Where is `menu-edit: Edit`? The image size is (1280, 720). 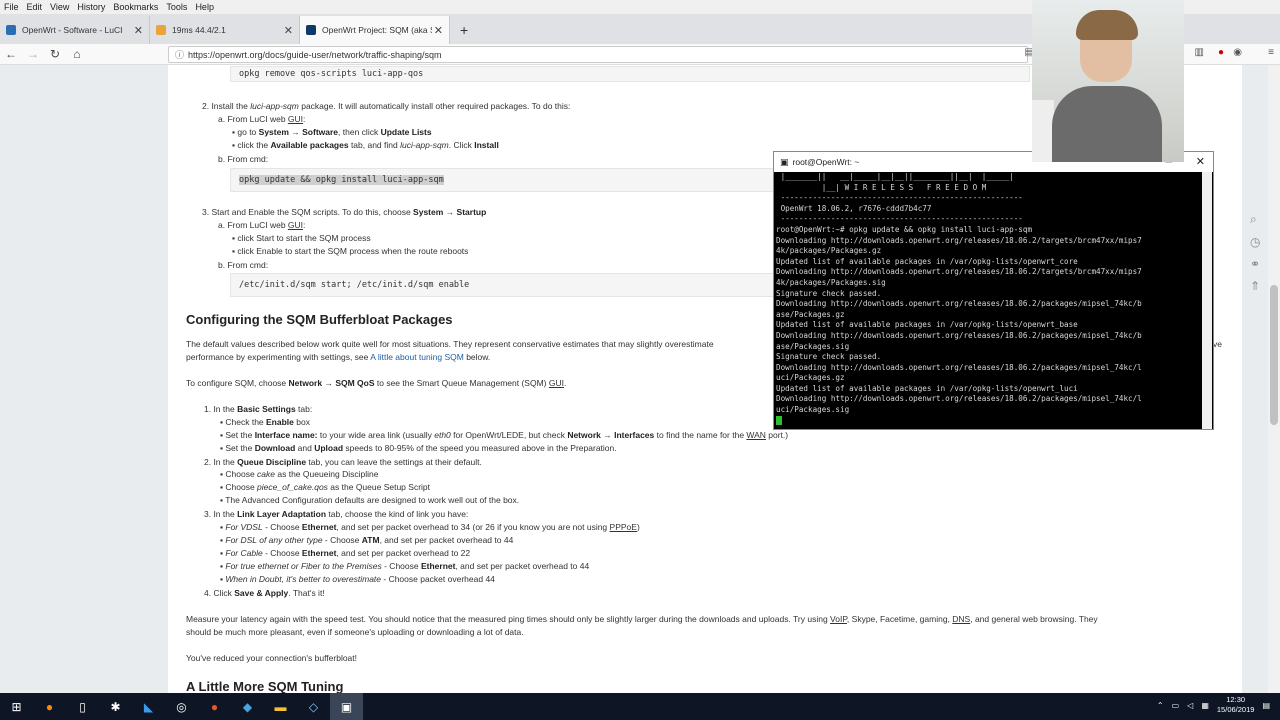
menu-edit: Edit is located at coordinates (35, 7).